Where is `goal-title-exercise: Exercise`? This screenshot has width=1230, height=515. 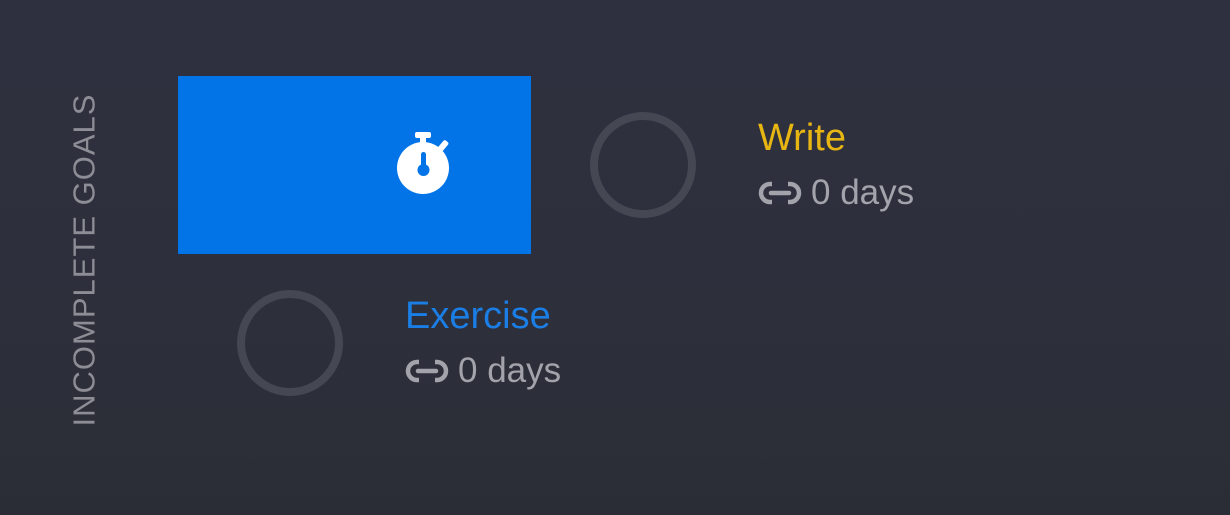
goal-title-exercise: Exercise is located at coordinates (478, 316).